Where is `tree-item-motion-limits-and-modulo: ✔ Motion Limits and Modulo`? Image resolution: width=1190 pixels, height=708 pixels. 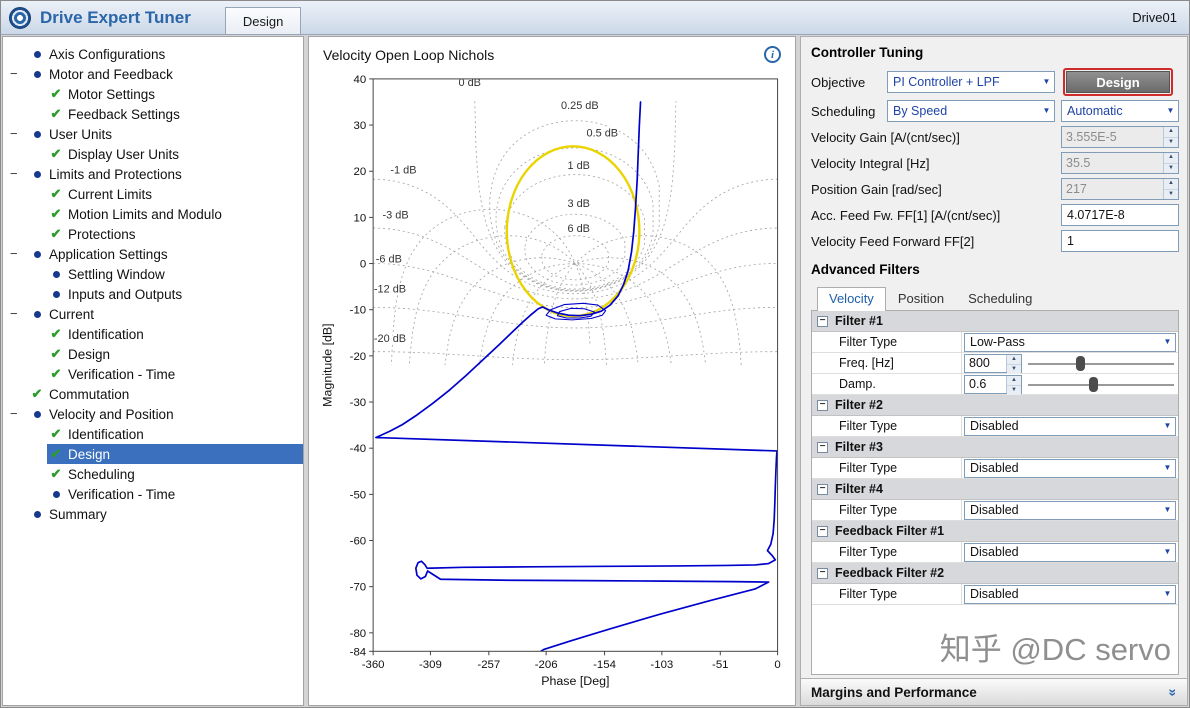 tree-item-motion-limits-and-modulo: ✔ Motion Limits and Modulo is located at coordinates (153, 214).